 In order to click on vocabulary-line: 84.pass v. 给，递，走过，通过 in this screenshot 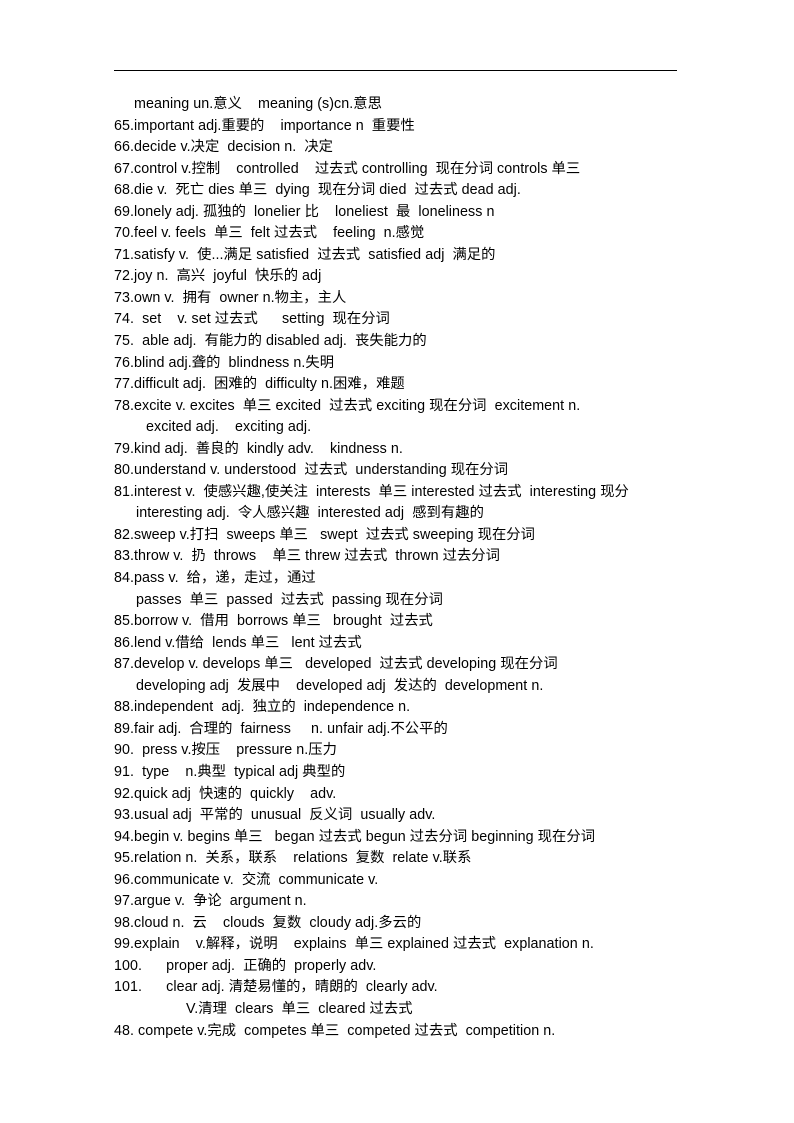, I will do `click(215, 578)`.